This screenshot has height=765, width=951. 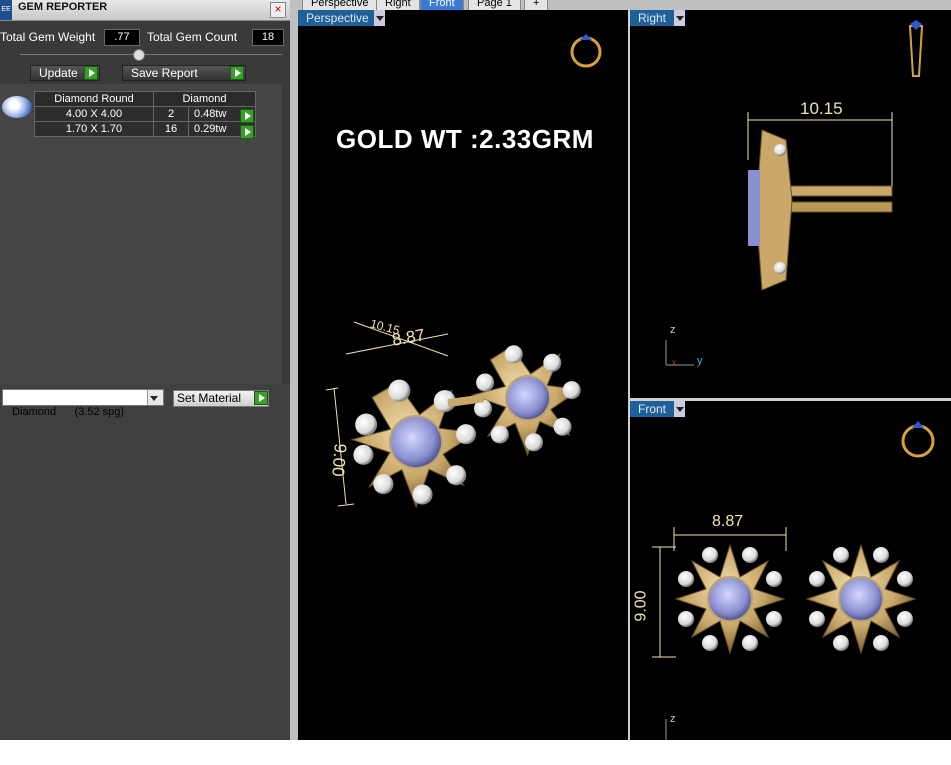 I want to click on gem-size-cell: 1.70 X 1.70, so click(x=94, y=129).